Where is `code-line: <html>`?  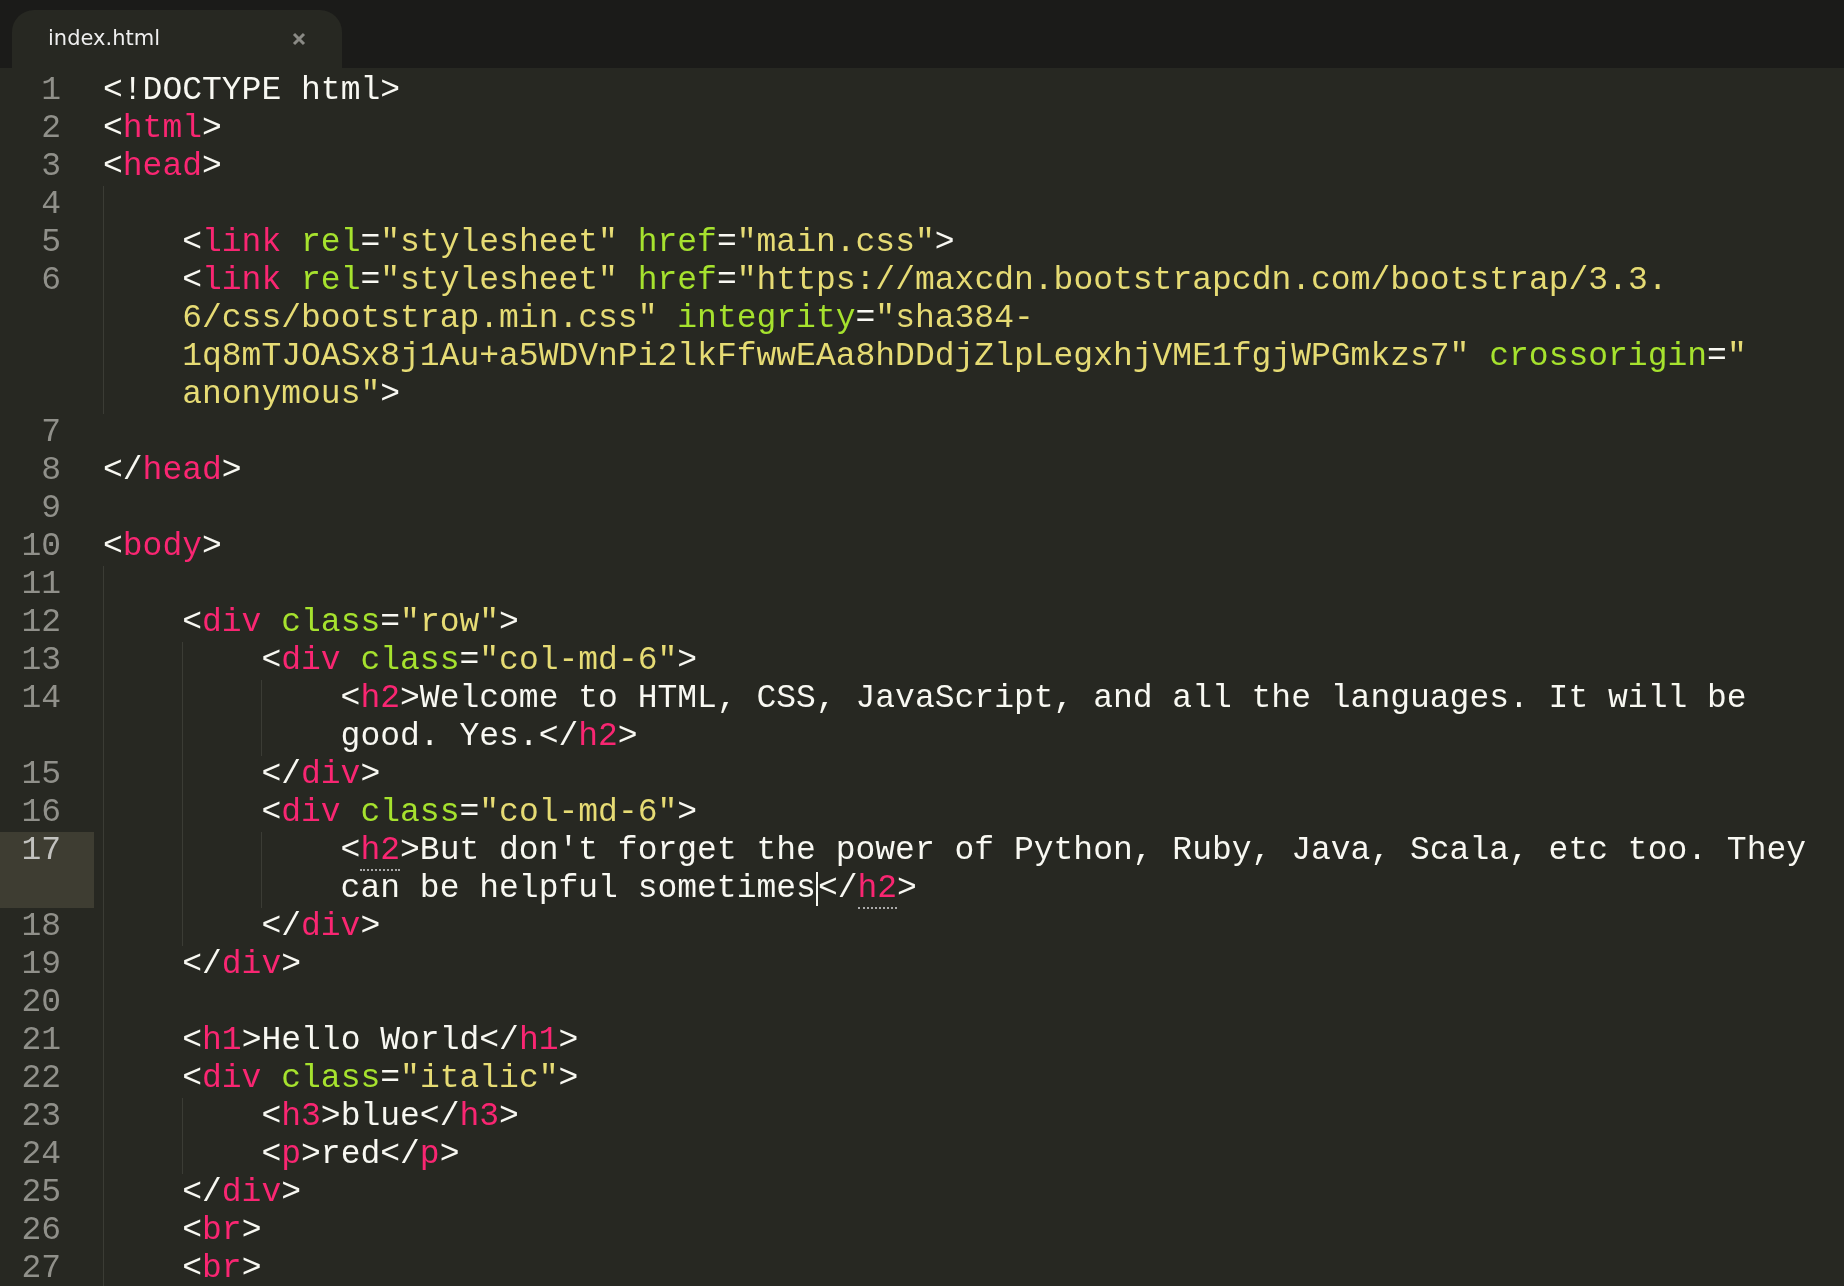
code-line: <html> is located at coordinates (162, 129).